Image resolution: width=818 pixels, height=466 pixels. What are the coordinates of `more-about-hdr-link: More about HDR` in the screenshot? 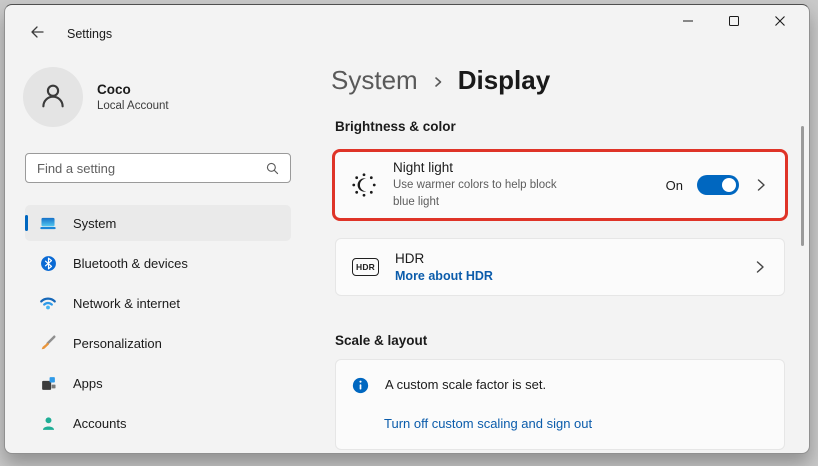 It's located at (444, 276).